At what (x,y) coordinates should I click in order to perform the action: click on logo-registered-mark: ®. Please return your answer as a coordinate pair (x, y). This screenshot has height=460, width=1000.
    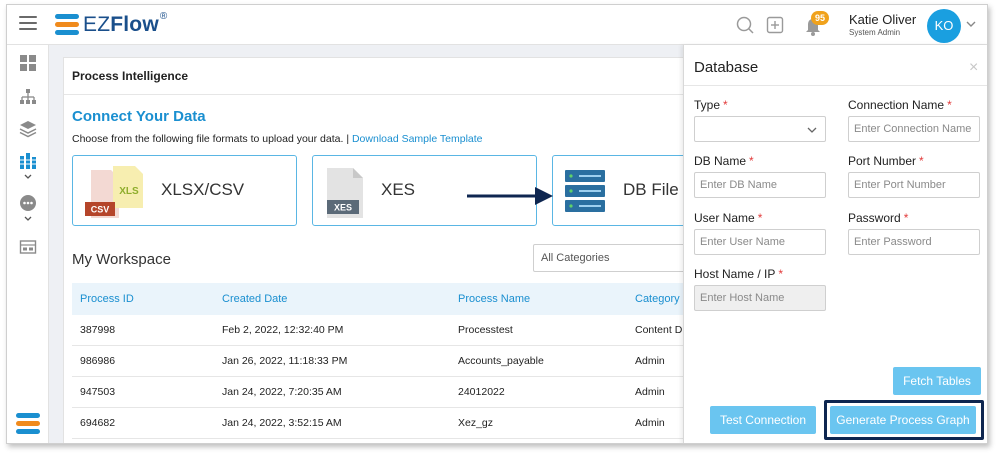
    Looking at the image, I should click on (163, 16).